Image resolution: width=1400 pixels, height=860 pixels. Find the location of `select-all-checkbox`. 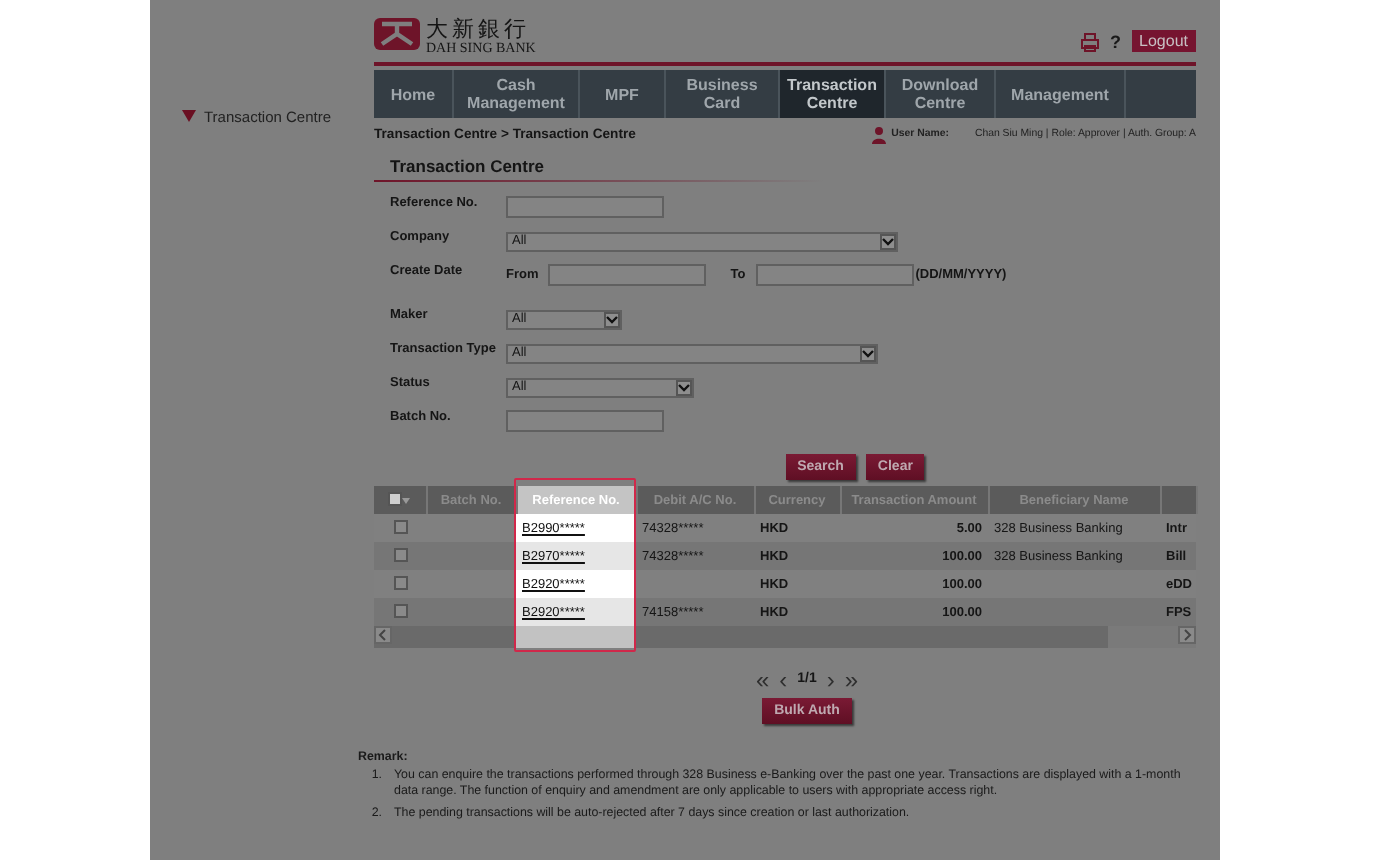

select-all-checkbox is located at coordinates (395, 499).